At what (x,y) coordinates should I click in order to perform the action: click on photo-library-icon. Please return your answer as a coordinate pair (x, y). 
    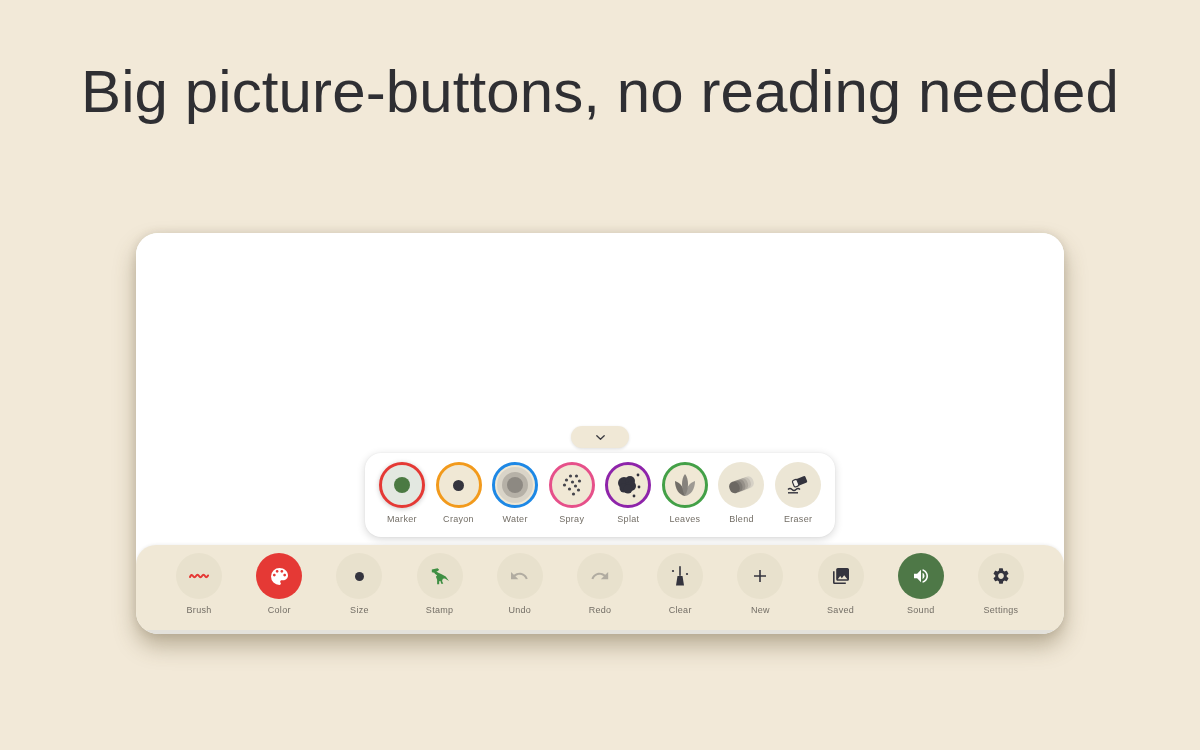
    Looking at the image, I should click on (840, 576).